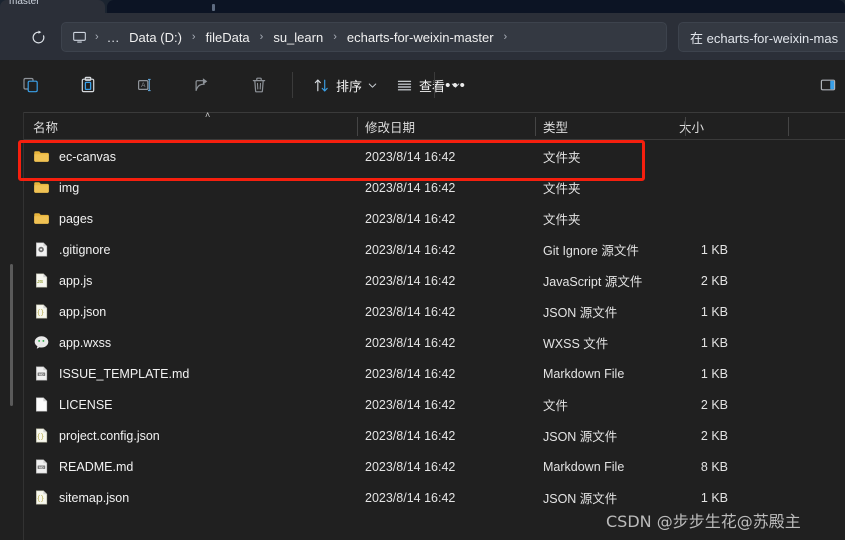 This screenshot has height=540, width=845. I want to click on table-row: app.wxss 2023/8/14 16:42 WXSS 文件 1 KB, so click(434, 342).